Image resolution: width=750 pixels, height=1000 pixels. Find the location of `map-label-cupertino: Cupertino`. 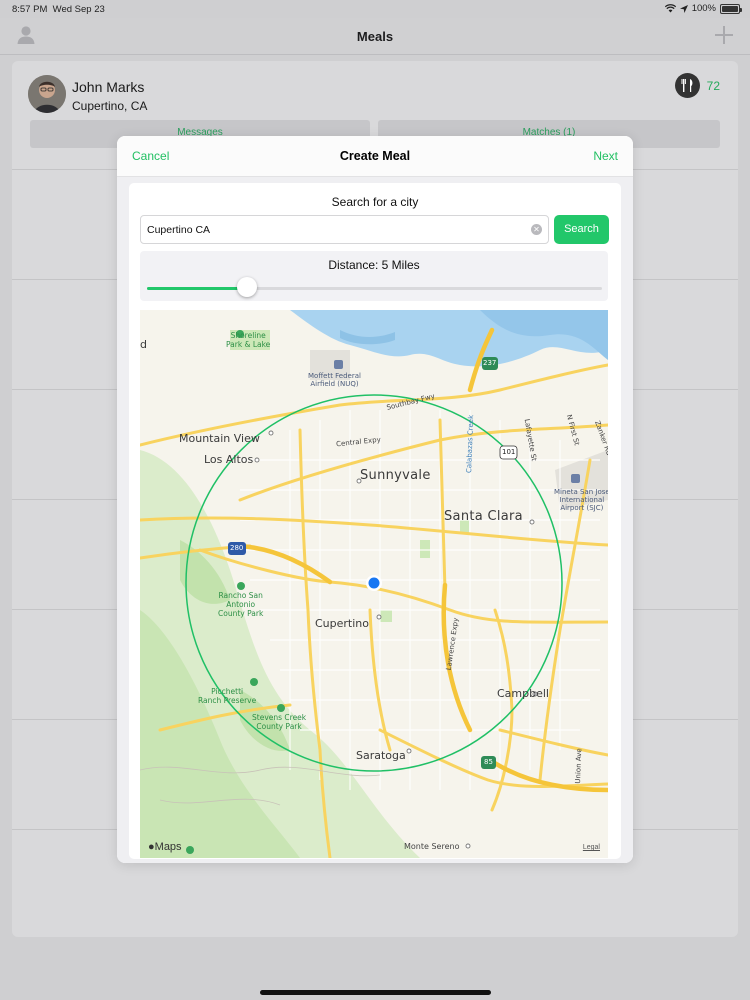

map-label-cupertino: Cupertino is located at coordinates (342, 623).